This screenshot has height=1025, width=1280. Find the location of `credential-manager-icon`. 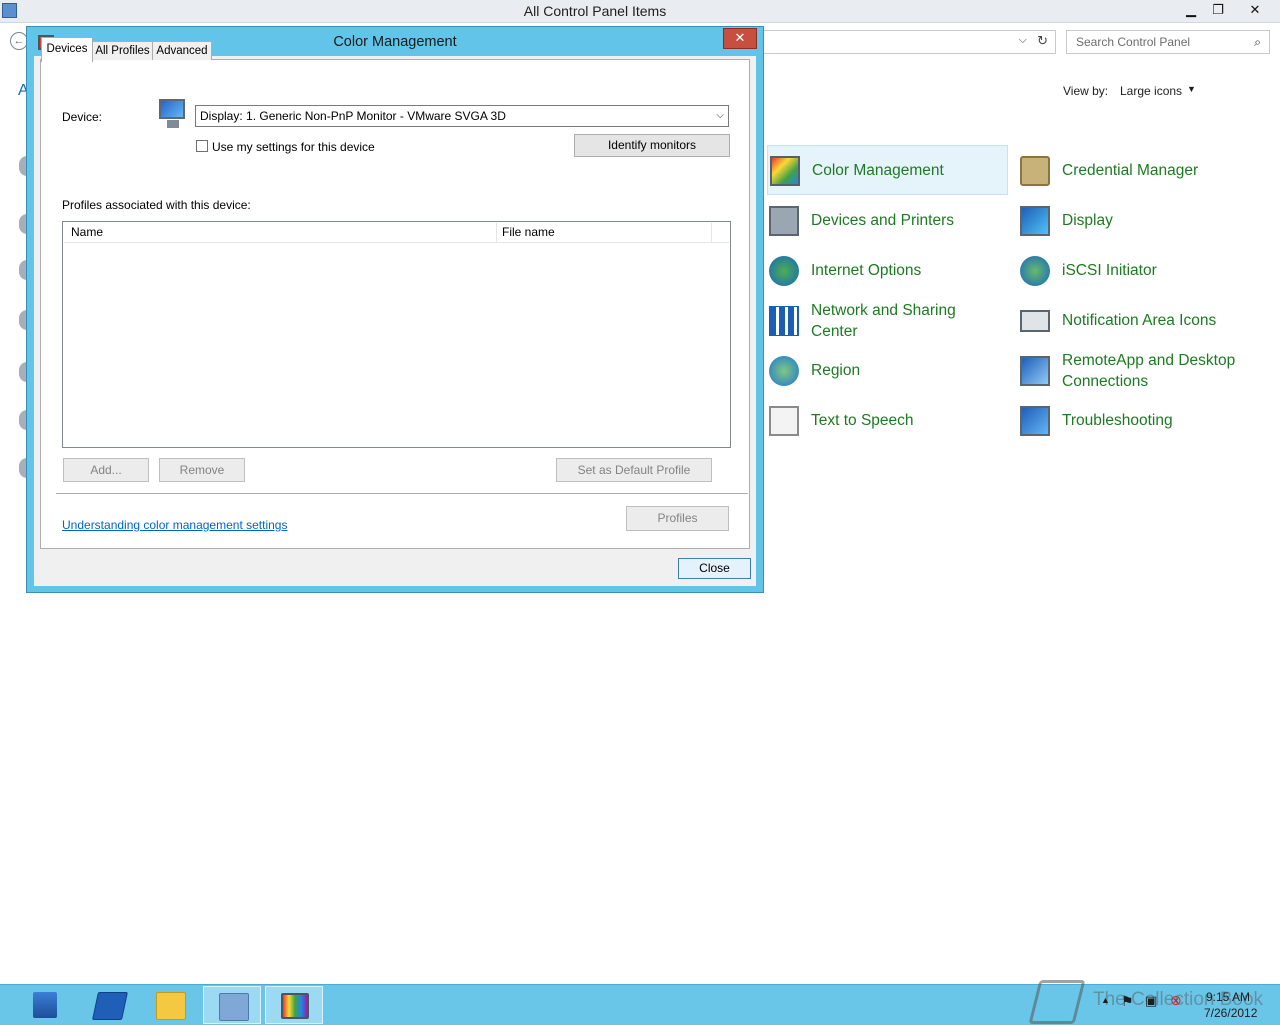

credential-manager-icon is located at coordinates (1035, 171).